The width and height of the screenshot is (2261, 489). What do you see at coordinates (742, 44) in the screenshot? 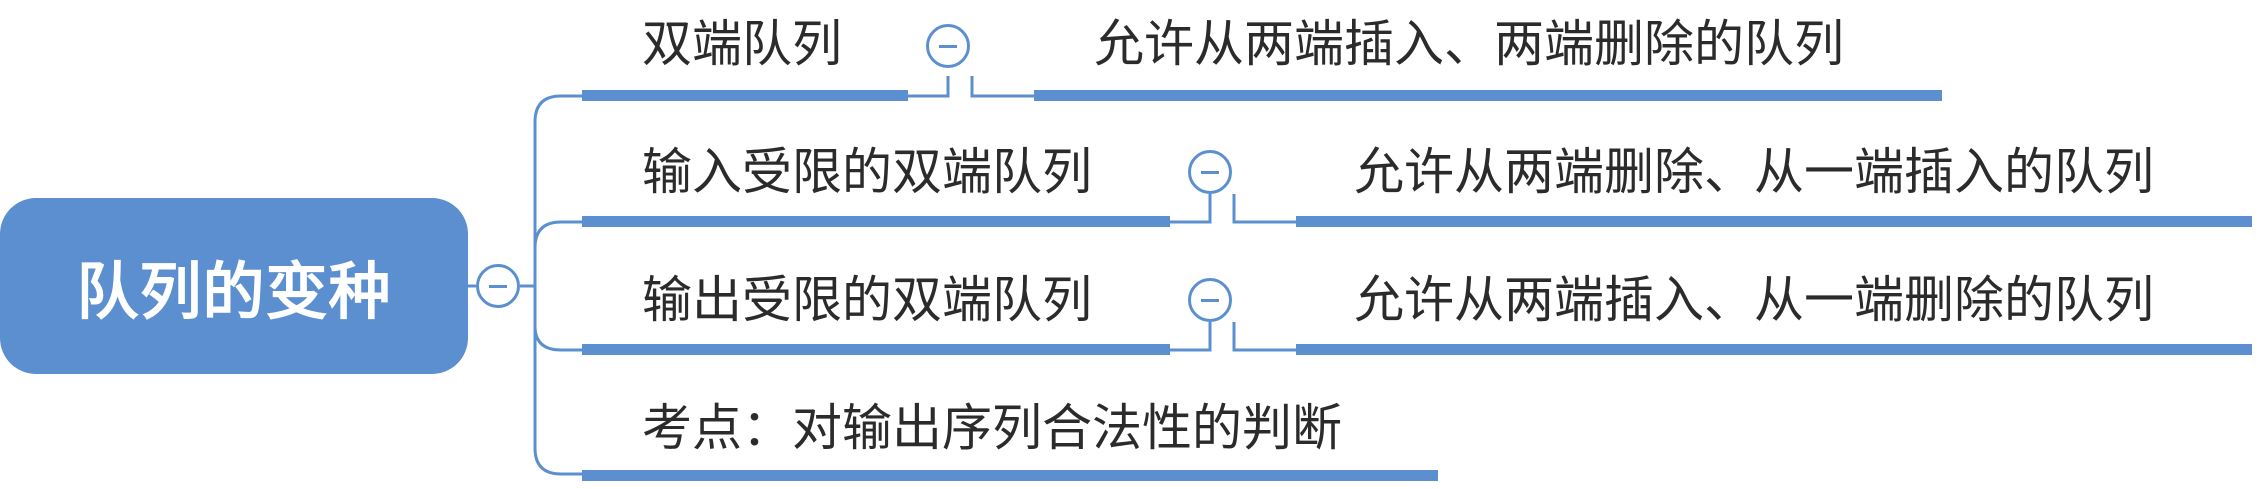
I see `branch-label-deque: 双端队列` at bounding box center [742, 44].